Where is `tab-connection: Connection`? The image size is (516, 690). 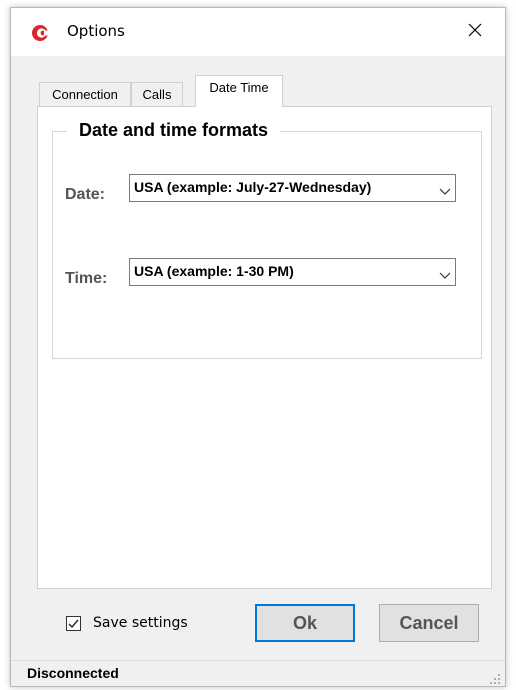
tab-connection: Connection is located at coordinates (85, 94).